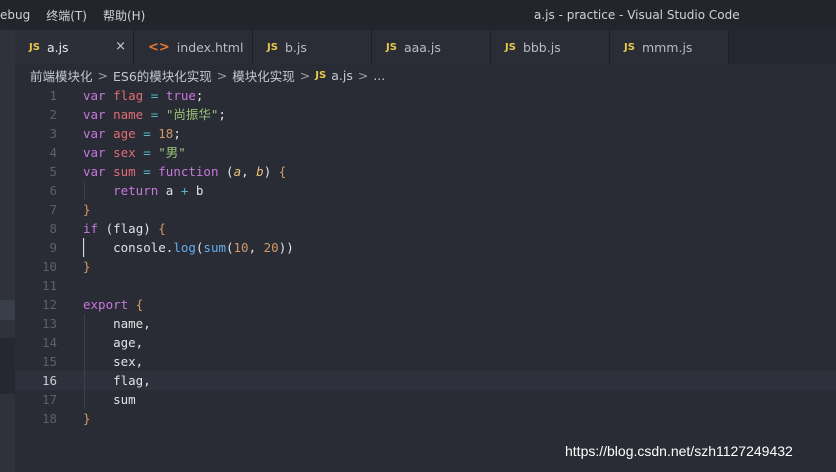 The image size is (836, 472). What do you see at coordinates (295, 47) in the screenshot?
I see `tab-label: b.js` at bounding box center [295, 47].